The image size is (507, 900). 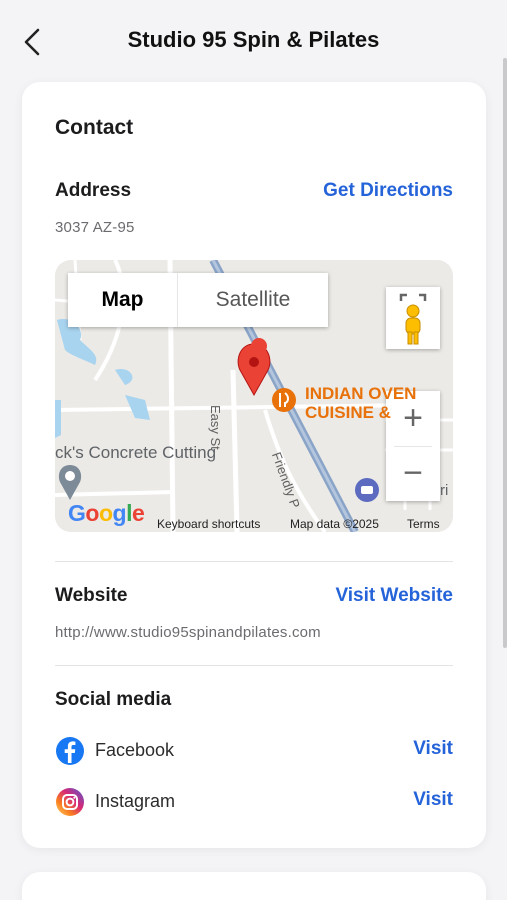 I want to click on divider-social, so click(x=254, y=665).